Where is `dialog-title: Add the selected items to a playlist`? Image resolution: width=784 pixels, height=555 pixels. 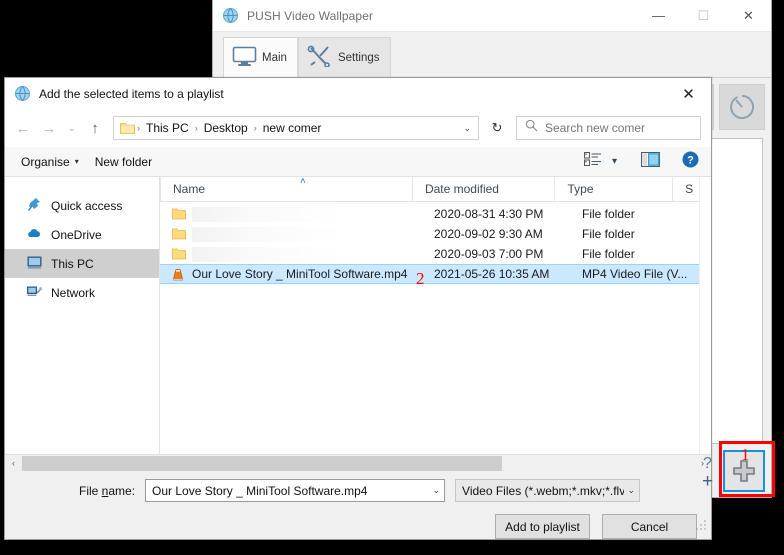 dialog-title: Add the selected items to a playlist is located at coordinates (131, 93).